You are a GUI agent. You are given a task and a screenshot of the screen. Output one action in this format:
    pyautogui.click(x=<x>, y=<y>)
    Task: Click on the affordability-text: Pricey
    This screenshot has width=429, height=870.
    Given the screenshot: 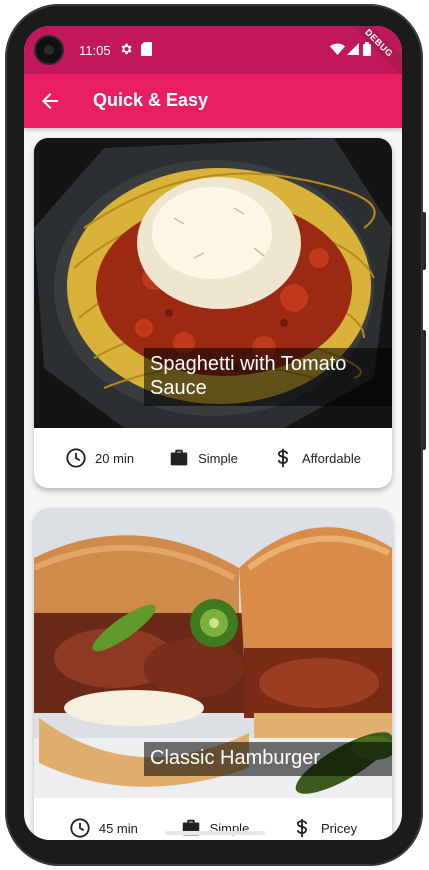 What is the action you would take?
    pyautogui.click(x=339, y=828)
    